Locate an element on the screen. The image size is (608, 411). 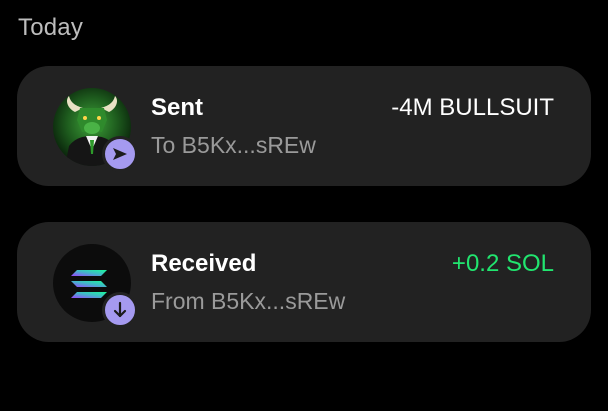
transaction-counterparty: From B5Kx...sREw is located at coordinates (248, 301).